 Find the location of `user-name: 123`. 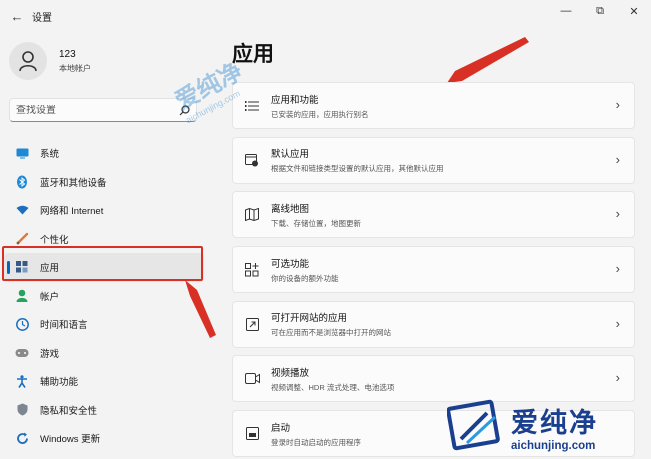

user-name: 123 is located at coordinates (67, 54).